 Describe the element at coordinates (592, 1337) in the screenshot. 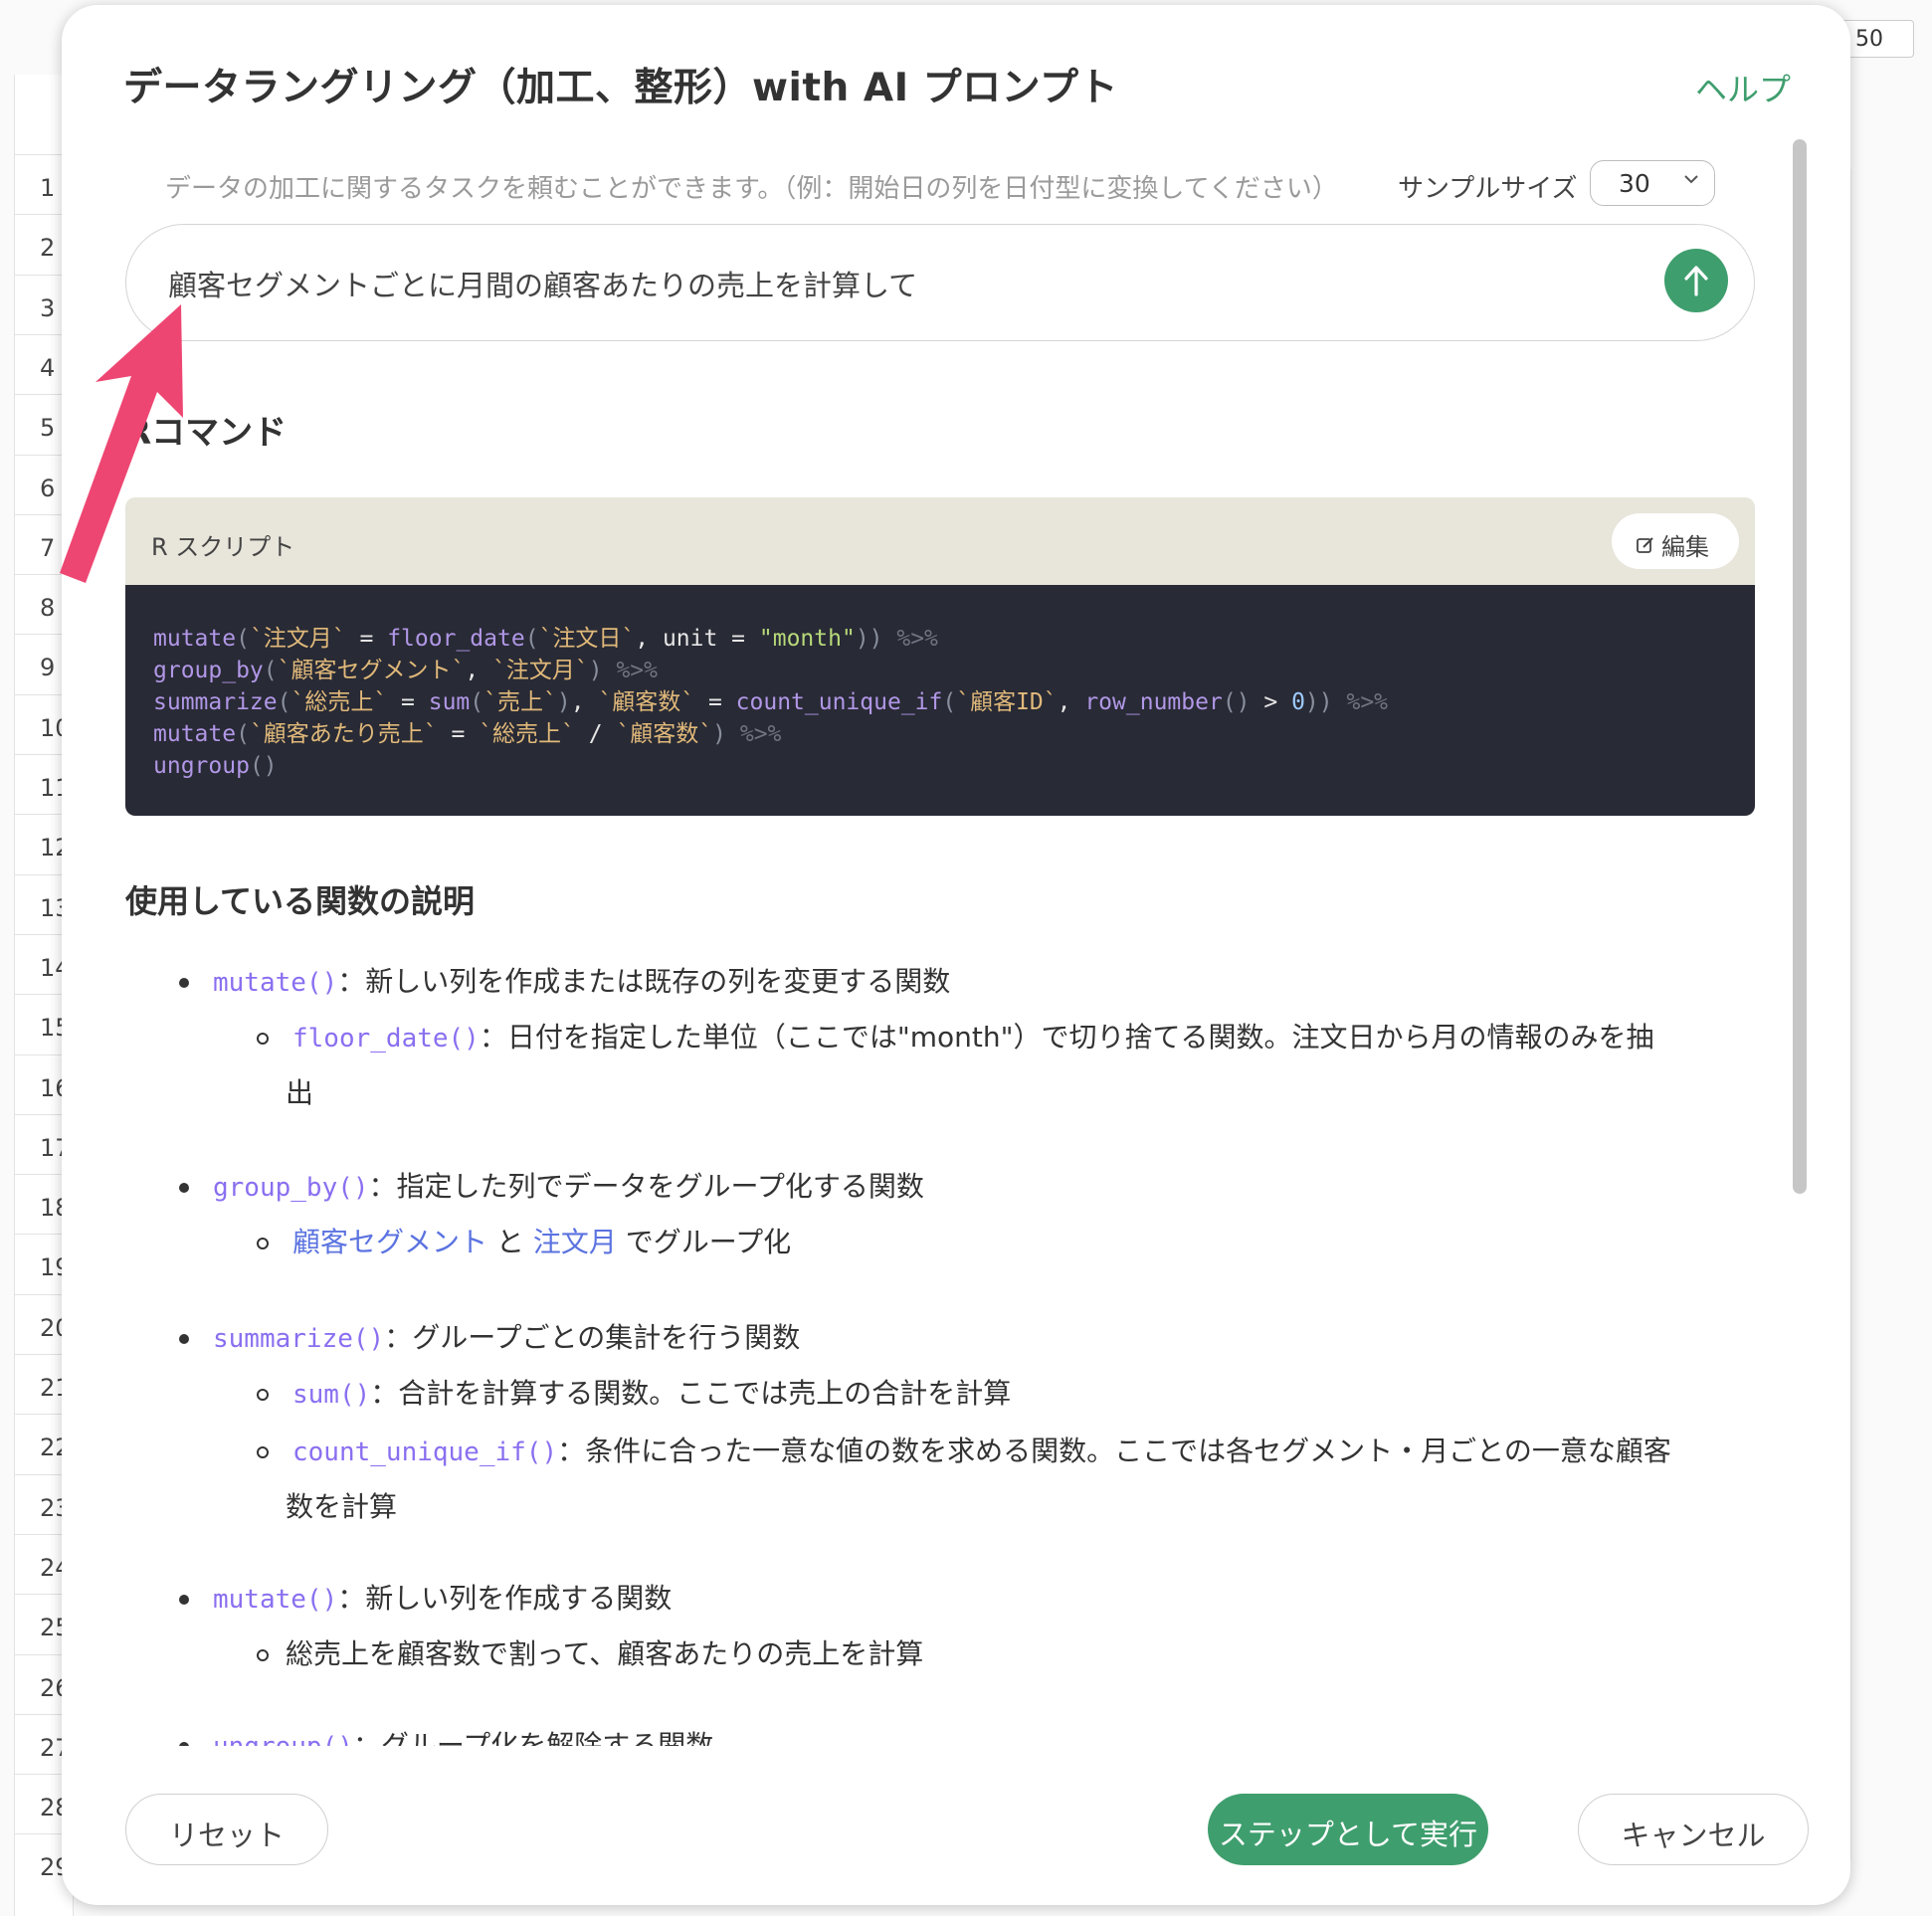

I see `desc-text: ：グループごとの集計を行う関数` at that location.